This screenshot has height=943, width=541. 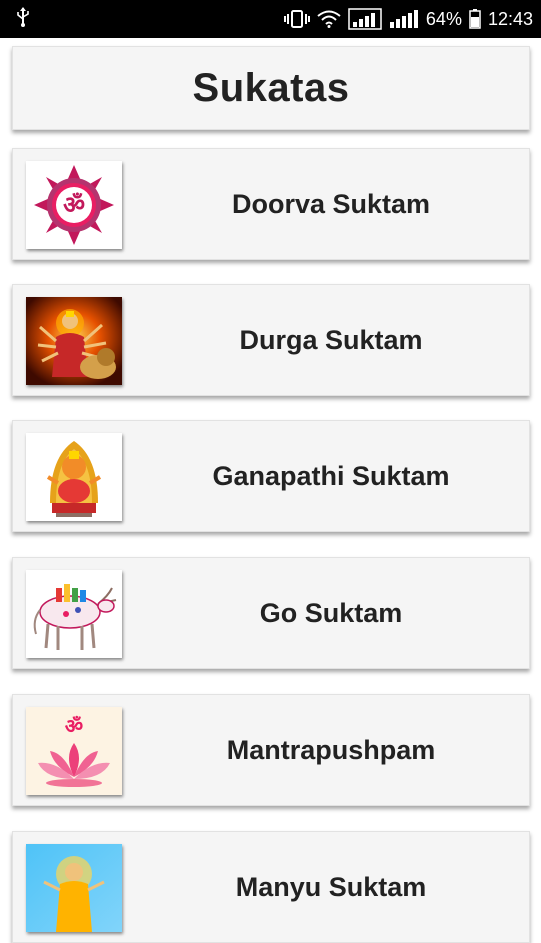 I want to click on battery-percent: 64%, so click(x=443, y=18).